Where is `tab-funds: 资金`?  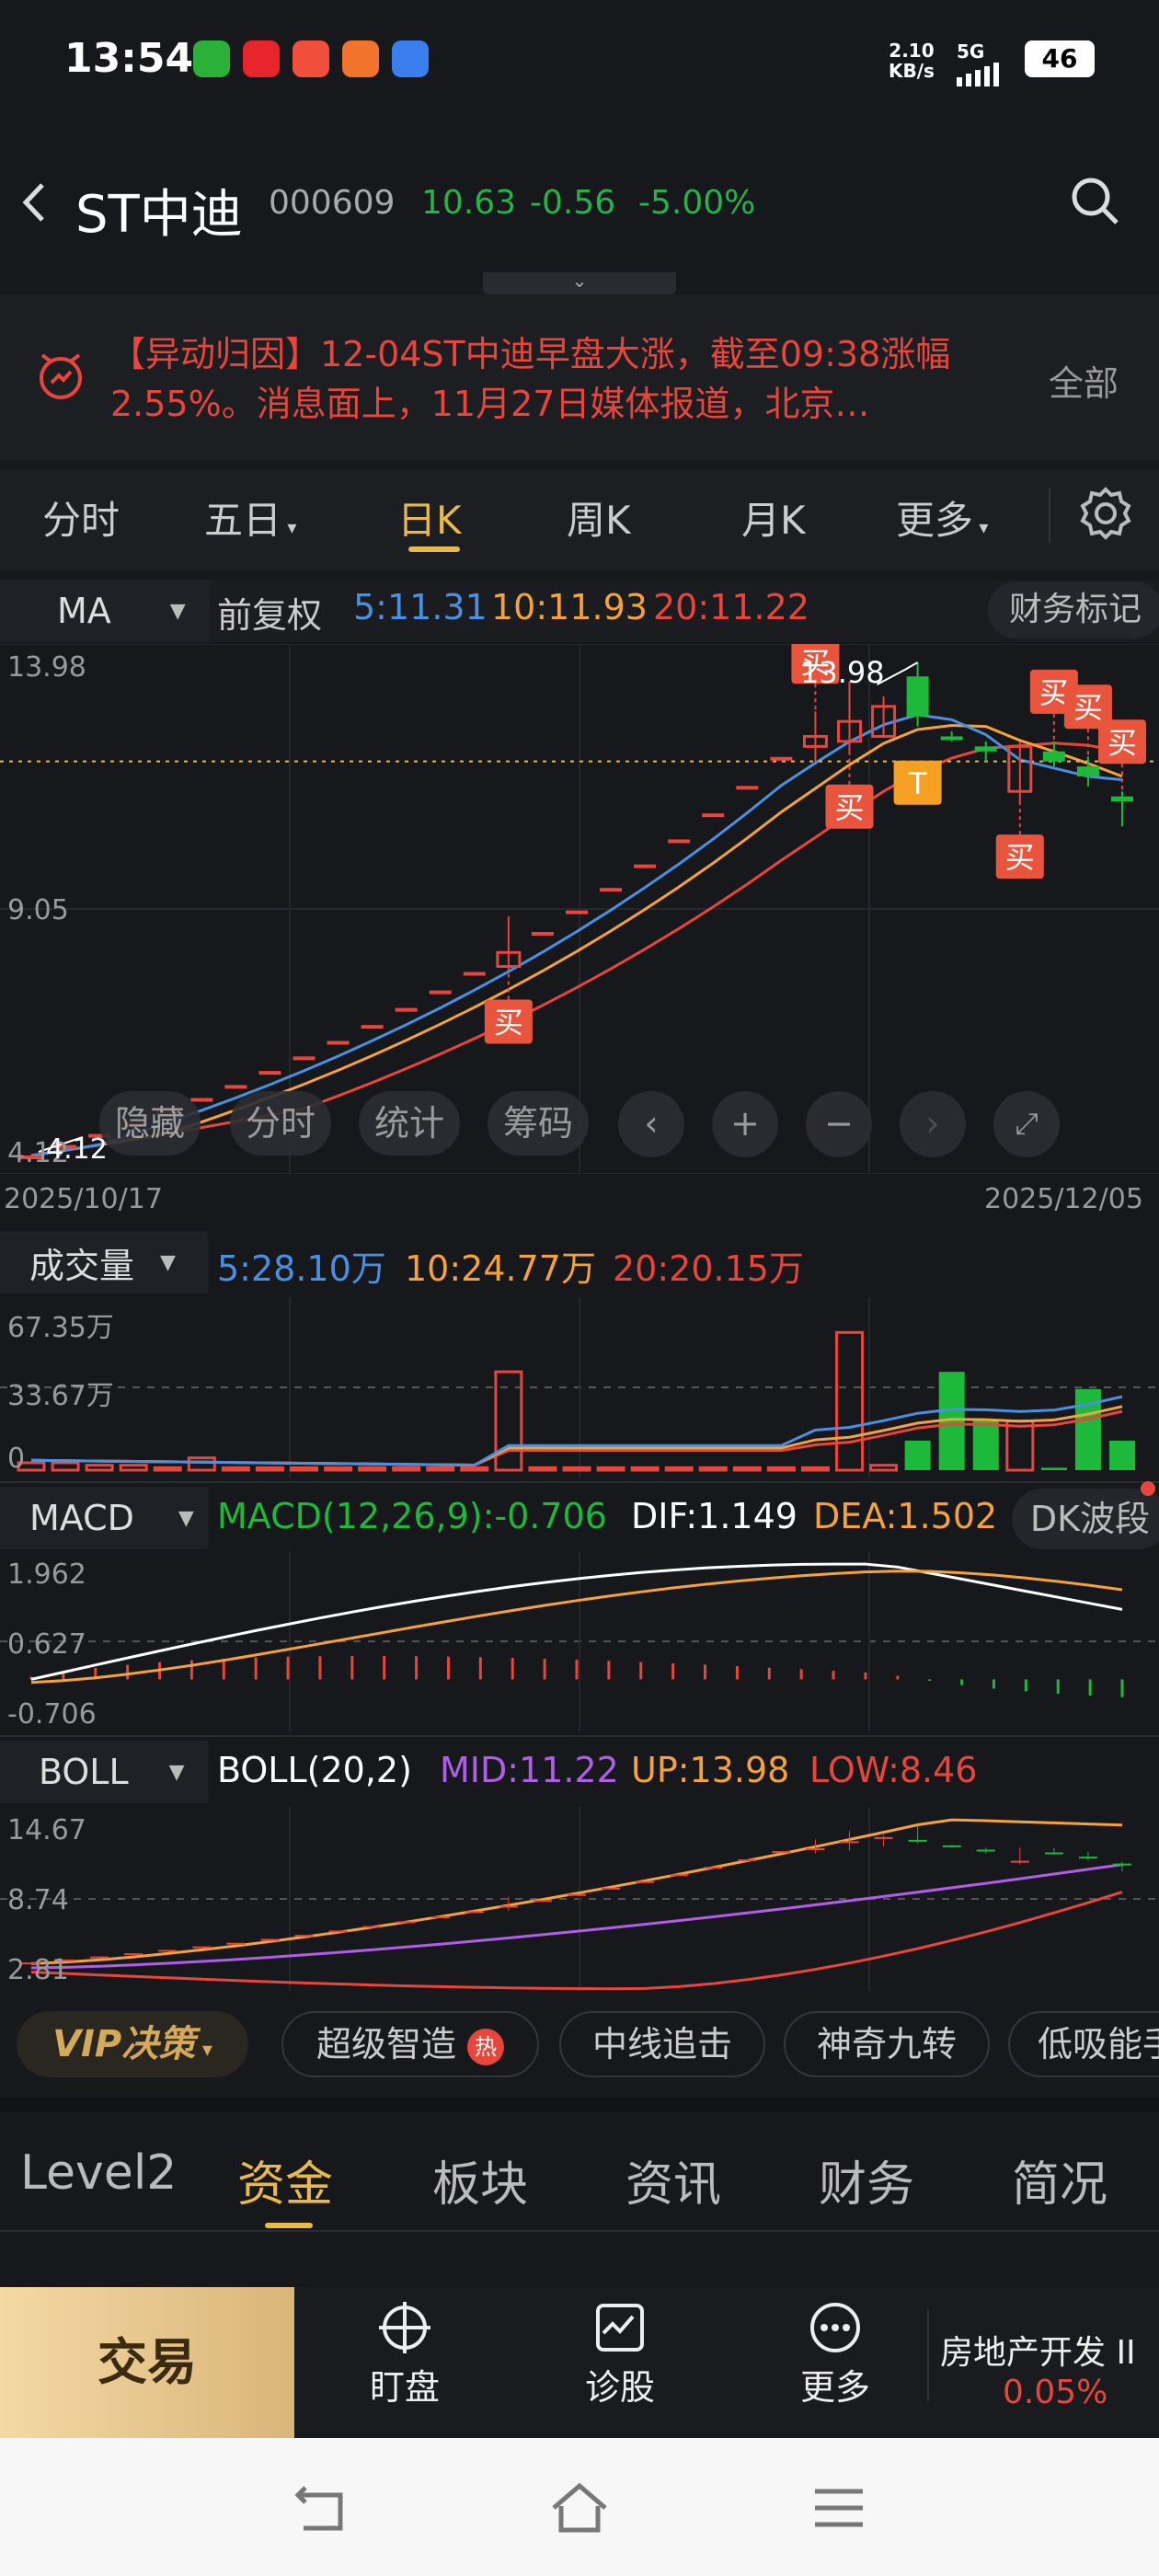 tab-funds: 资金 is located at coordinates (285, 2179).